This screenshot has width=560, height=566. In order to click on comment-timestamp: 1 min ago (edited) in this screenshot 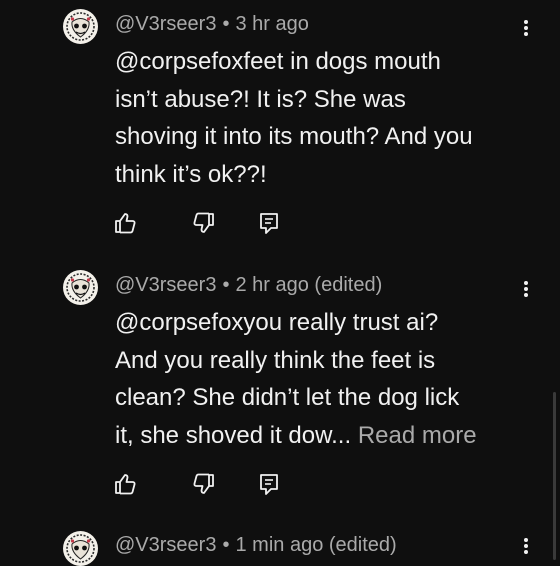, I will do `click(315, 545)`.